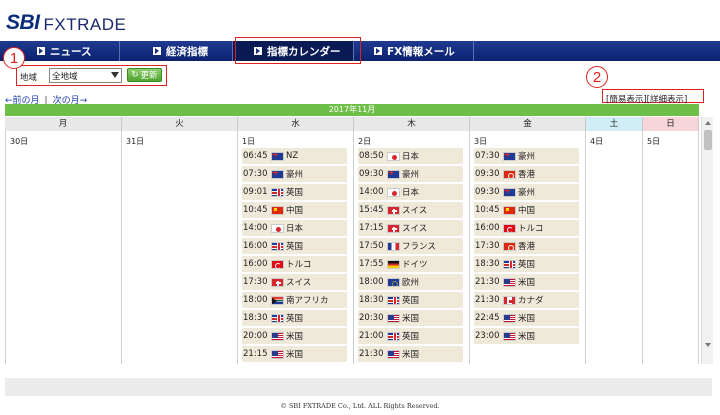 The image size is (720, 415). I want to click on update-button: ↻ 更新, so click(144, 75).